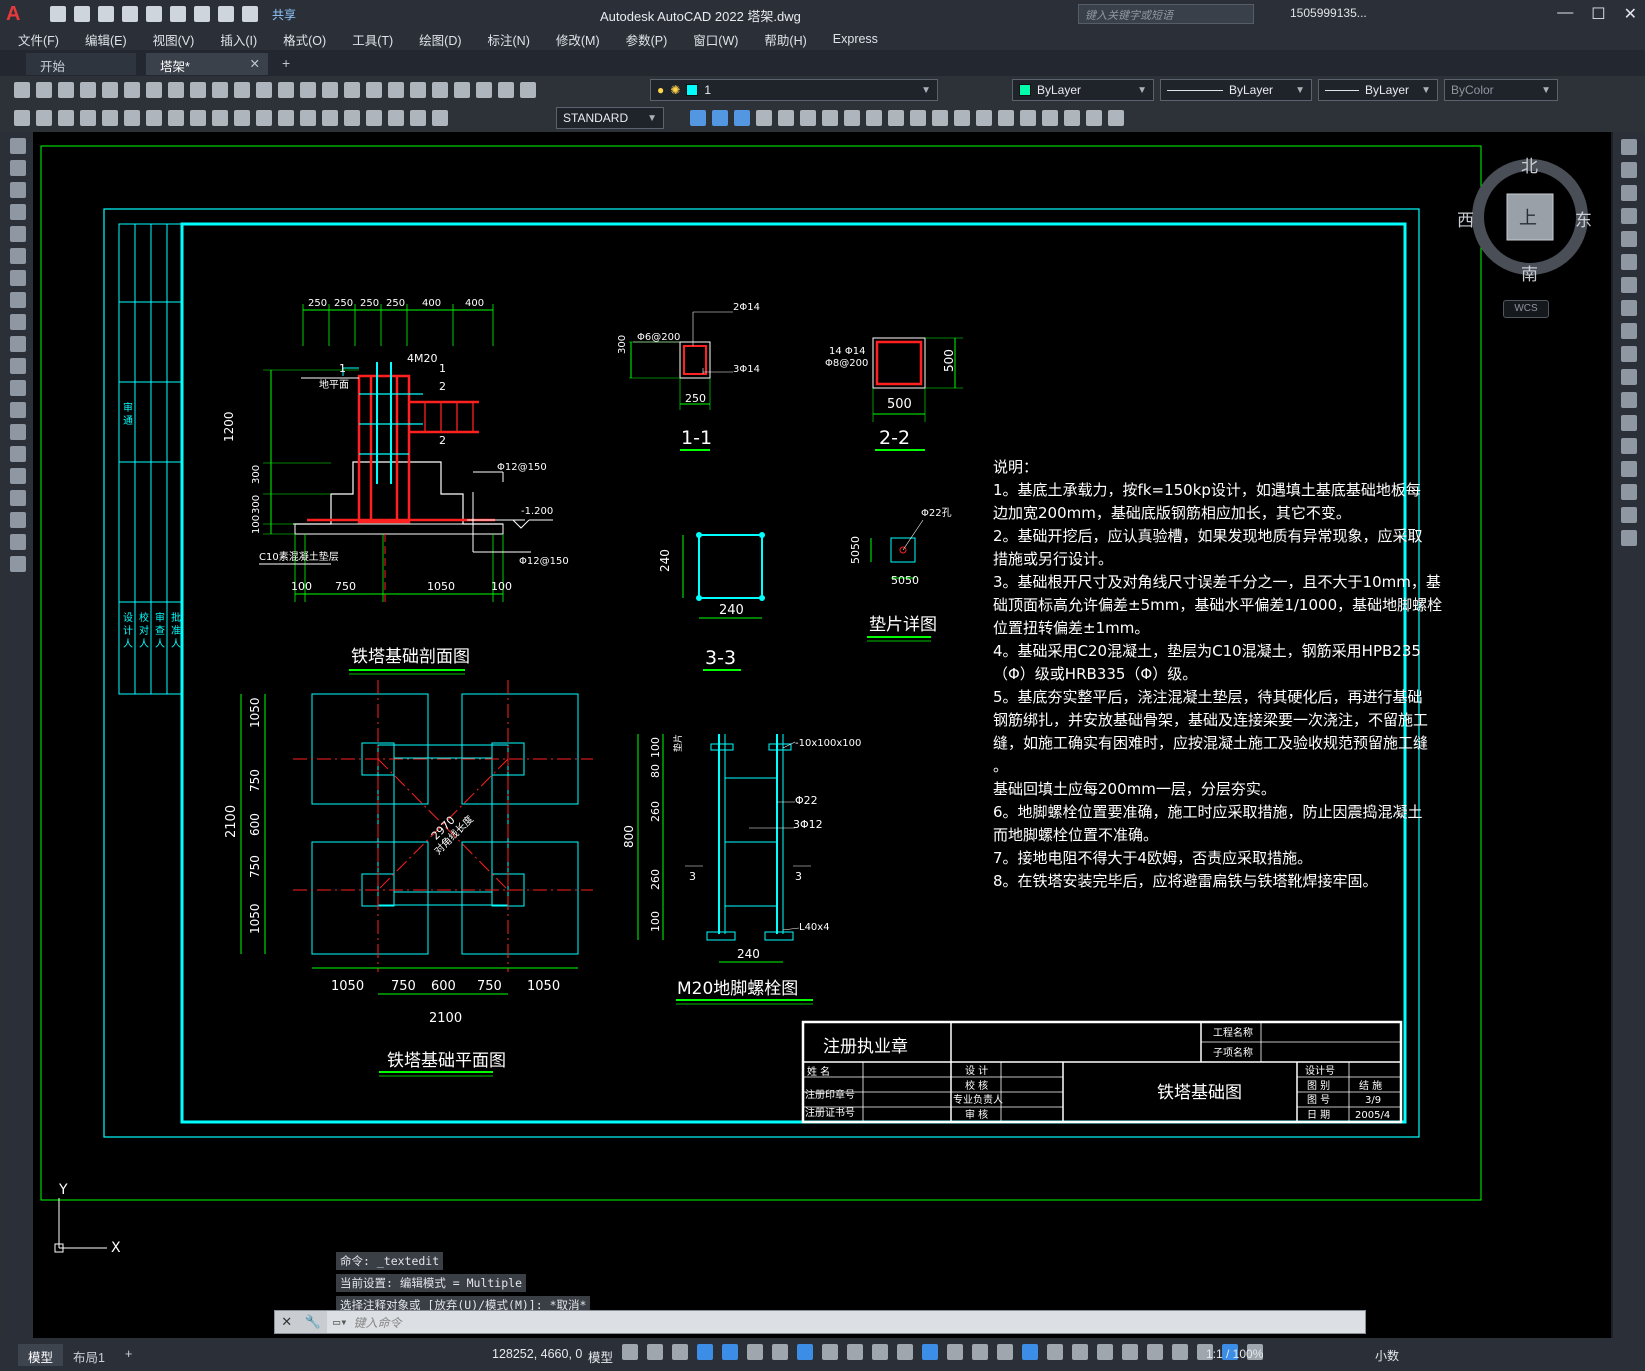 The image size is (1645, 1371). What do you see at coordinates (855, 1352) in the screenshot?
I see `transparency-icon` at bounding box center [855, 1352].